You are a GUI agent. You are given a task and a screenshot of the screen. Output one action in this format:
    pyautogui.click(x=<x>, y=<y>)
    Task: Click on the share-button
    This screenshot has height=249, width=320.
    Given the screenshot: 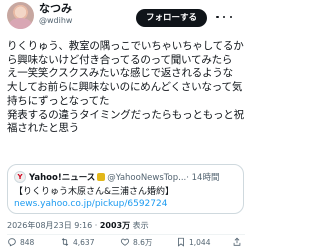 What is the action you would take?
    pyautogui.click(x=238, y=242)
    